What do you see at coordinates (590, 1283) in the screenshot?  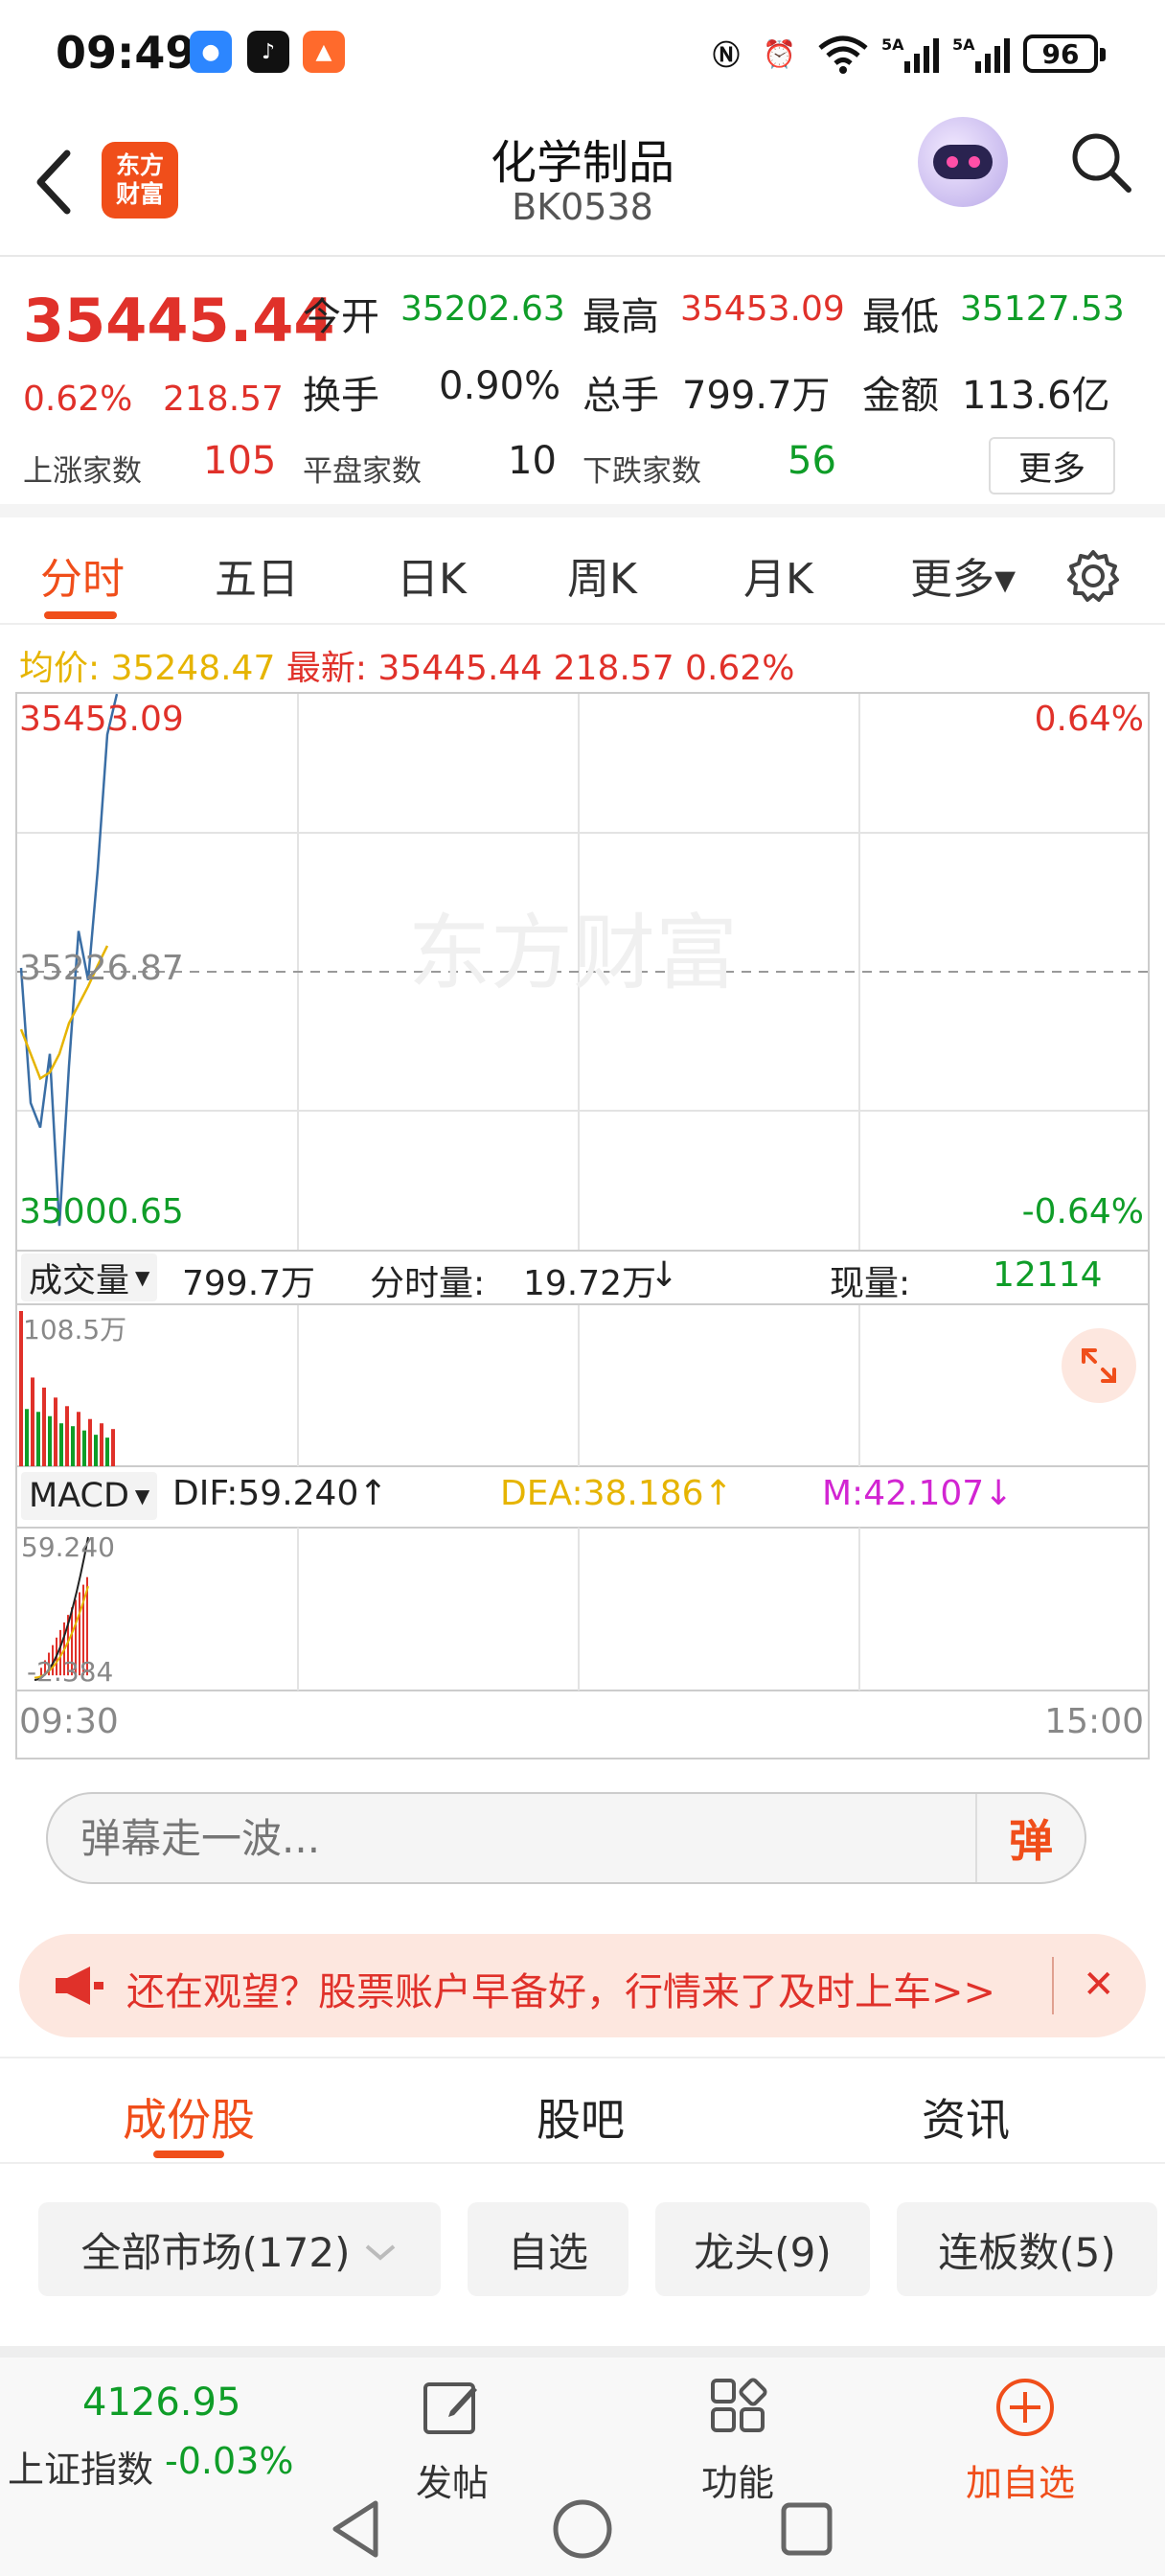 I see `period-volume-value: 19.72万` at bounding box center [590, 1283].